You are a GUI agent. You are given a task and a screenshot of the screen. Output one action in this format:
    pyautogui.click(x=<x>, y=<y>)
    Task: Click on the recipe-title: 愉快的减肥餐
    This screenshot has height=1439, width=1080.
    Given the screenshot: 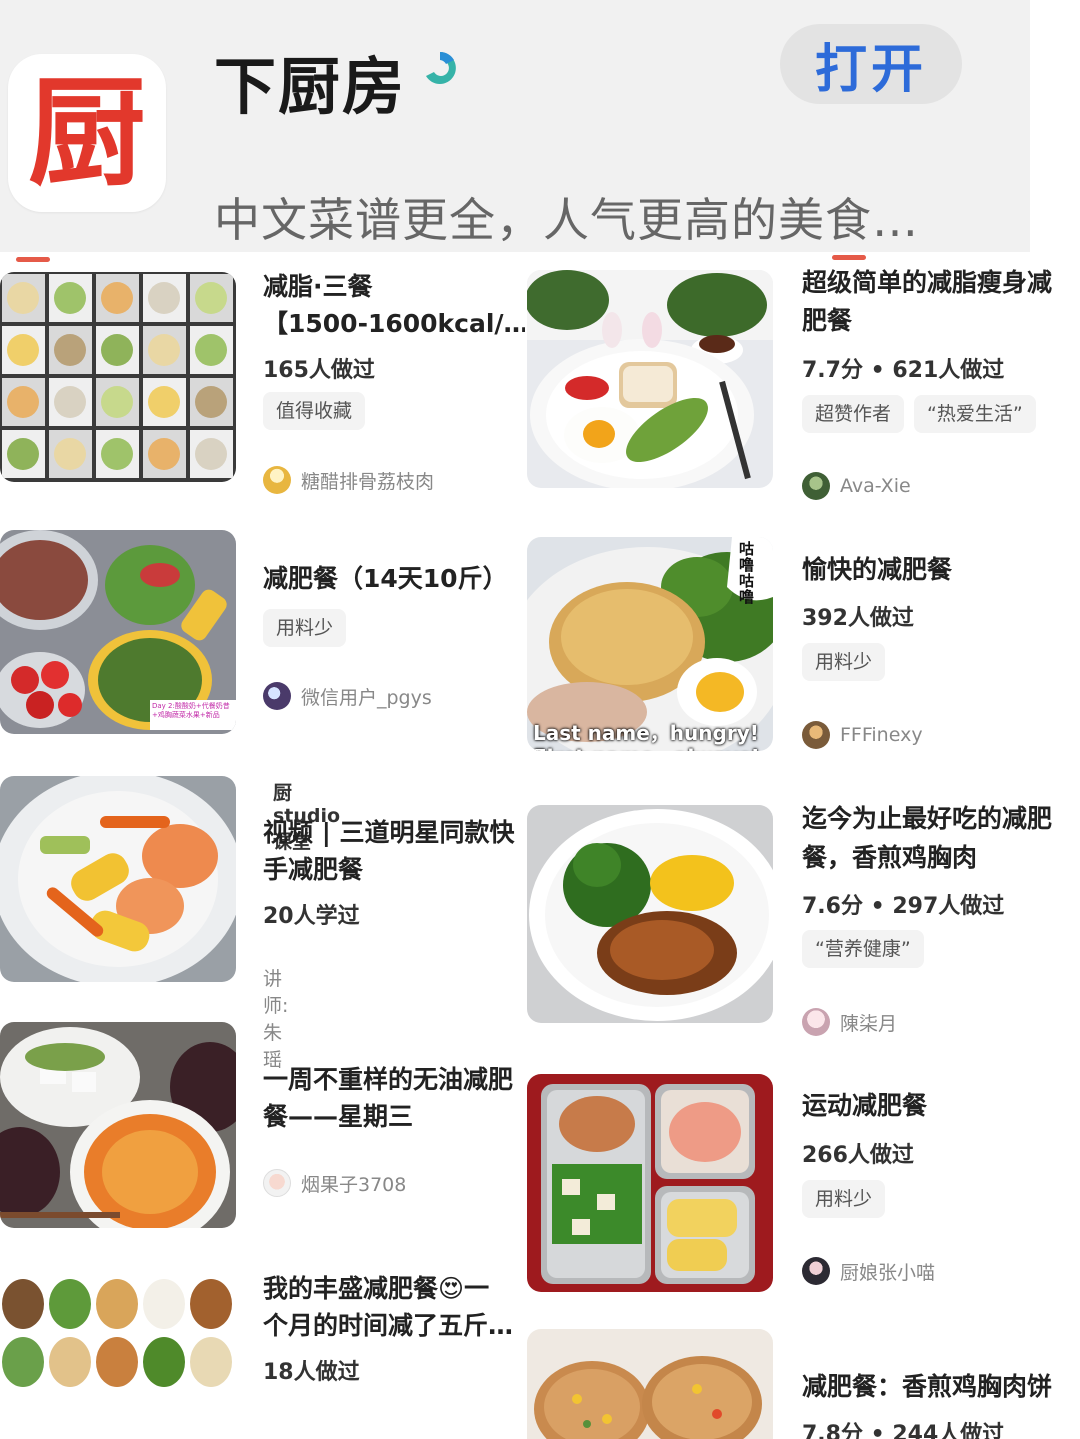 What is the action you would take?
    pyautogui.click(x=941, y=570)
    